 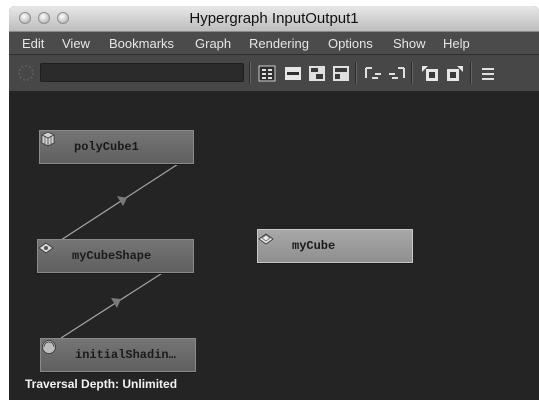 I want to click on node-label: myCubeShape, so click(x=112, y=256).